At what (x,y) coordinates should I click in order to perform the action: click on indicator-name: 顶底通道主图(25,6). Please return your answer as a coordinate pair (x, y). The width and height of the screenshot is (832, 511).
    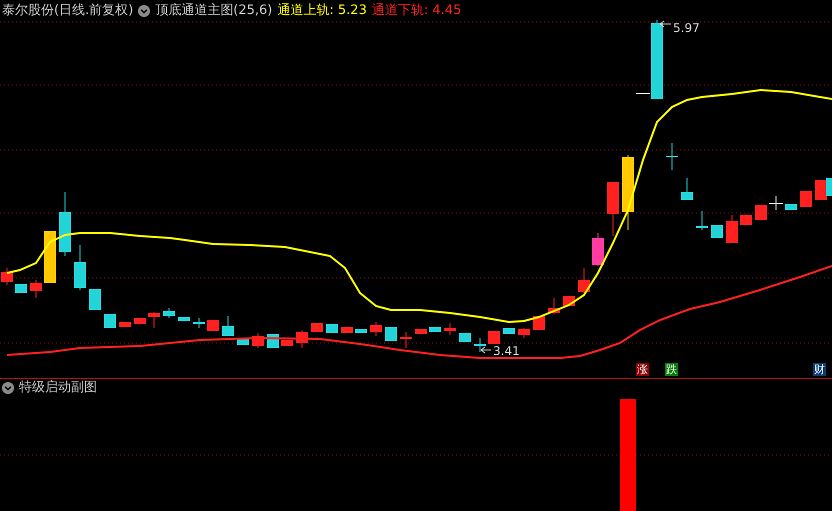
    Looking at the image, I should click on (213, 11).